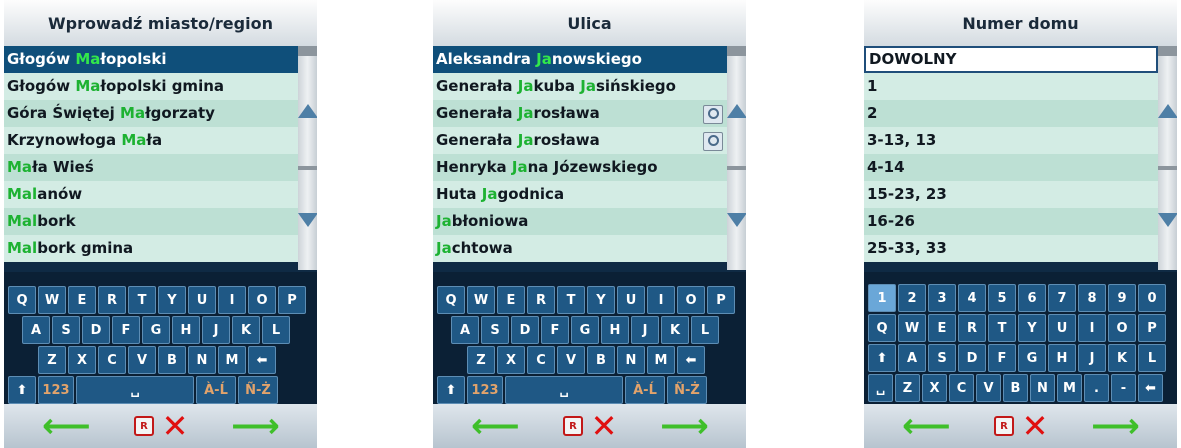  What do you see at coordinates (580, 86) in the screenshot?
I see `list-item: Generała Jakuba Jasińskiego` at bounding box center [580, 86].